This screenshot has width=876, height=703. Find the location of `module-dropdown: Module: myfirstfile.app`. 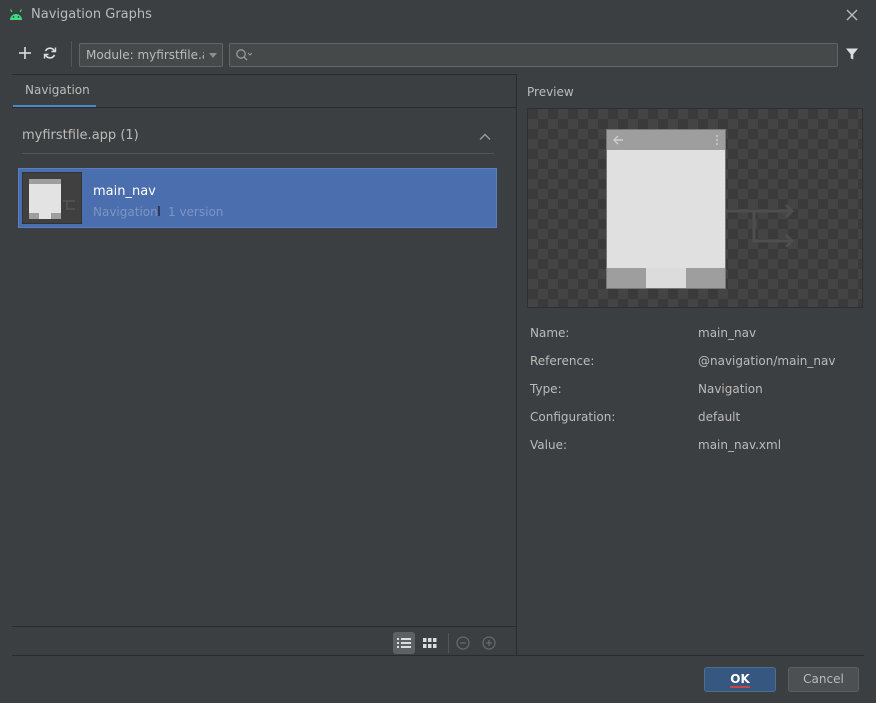

module-dropdown: Module: myfirstfile.app is located at coordinates (151, 55).